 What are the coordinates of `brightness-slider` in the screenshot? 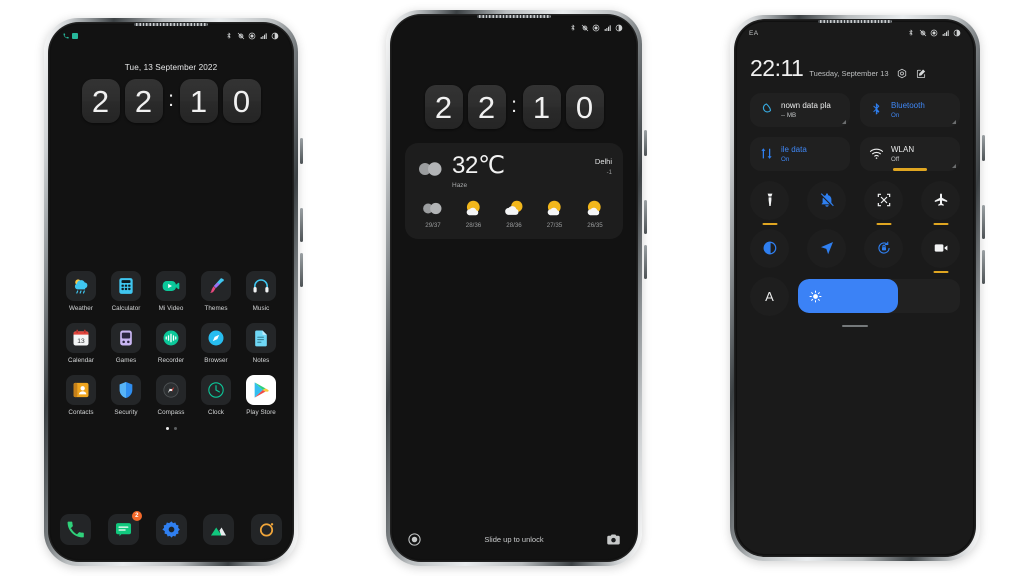 It's located at (879, 296).